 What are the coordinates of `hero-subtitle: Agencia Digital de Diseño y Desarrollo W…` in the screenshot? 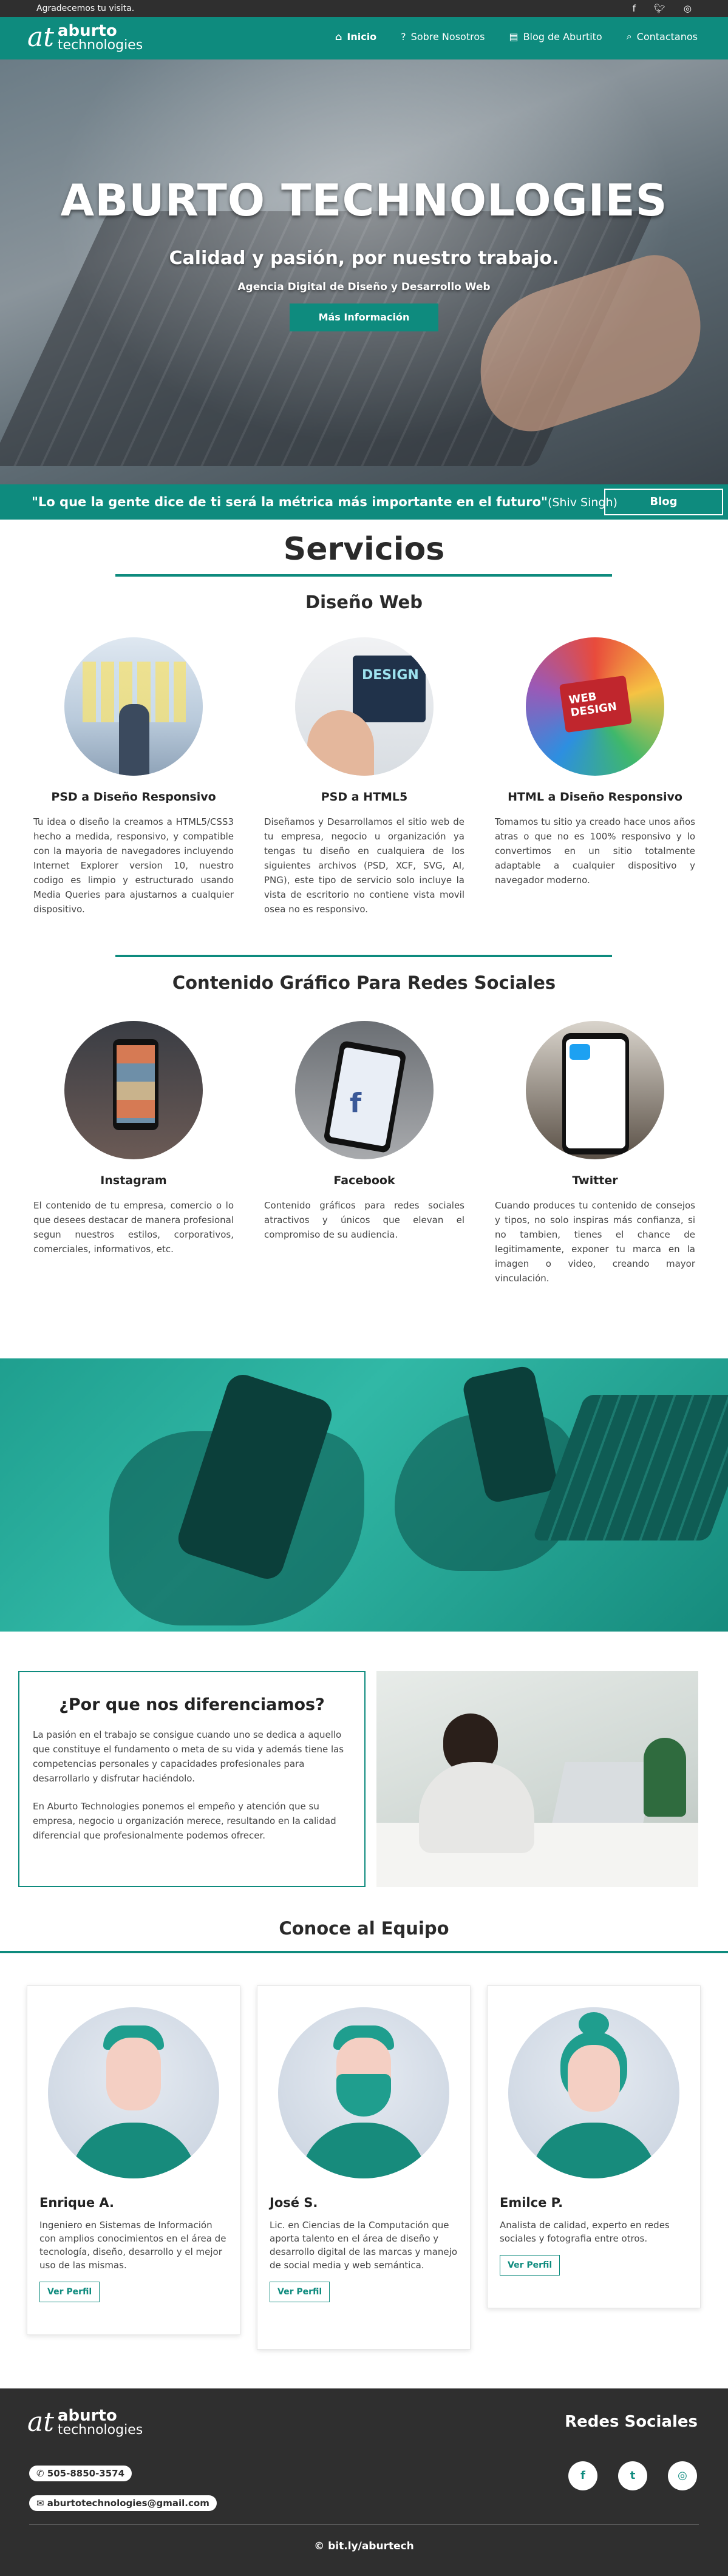 It's located at (364, 287).